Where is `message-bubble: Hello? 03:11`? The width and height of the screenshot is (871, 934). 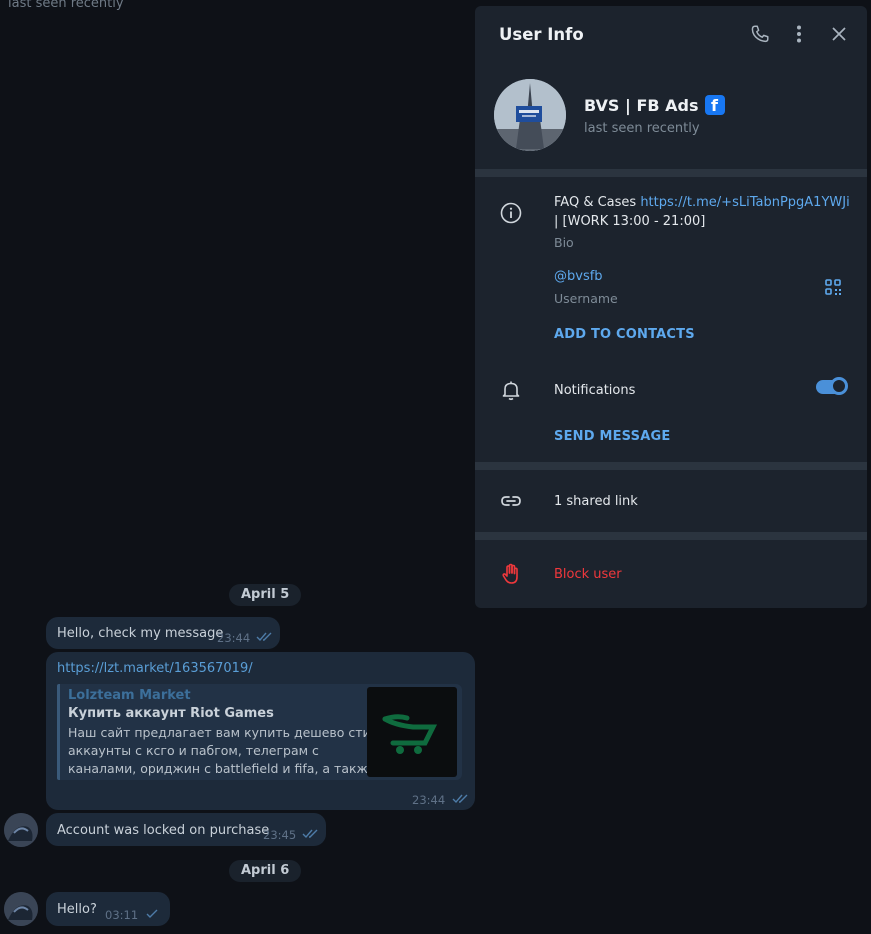 message-bubble: Hello? 03:11 is located at coordinates (108, 909).